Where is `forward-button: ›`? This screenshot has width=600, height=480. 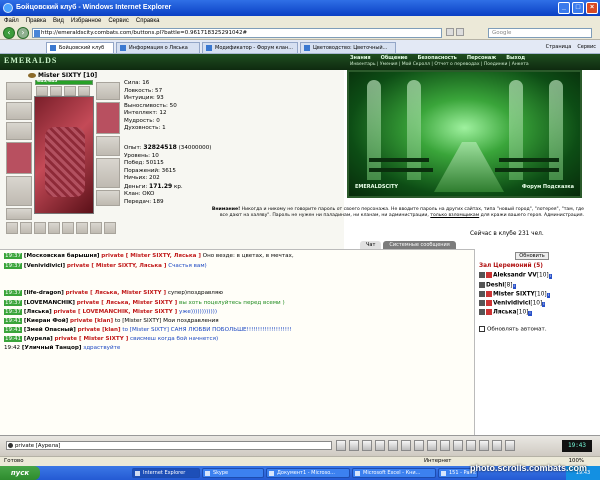 forward-button: › is located at coordinates (23, 33).